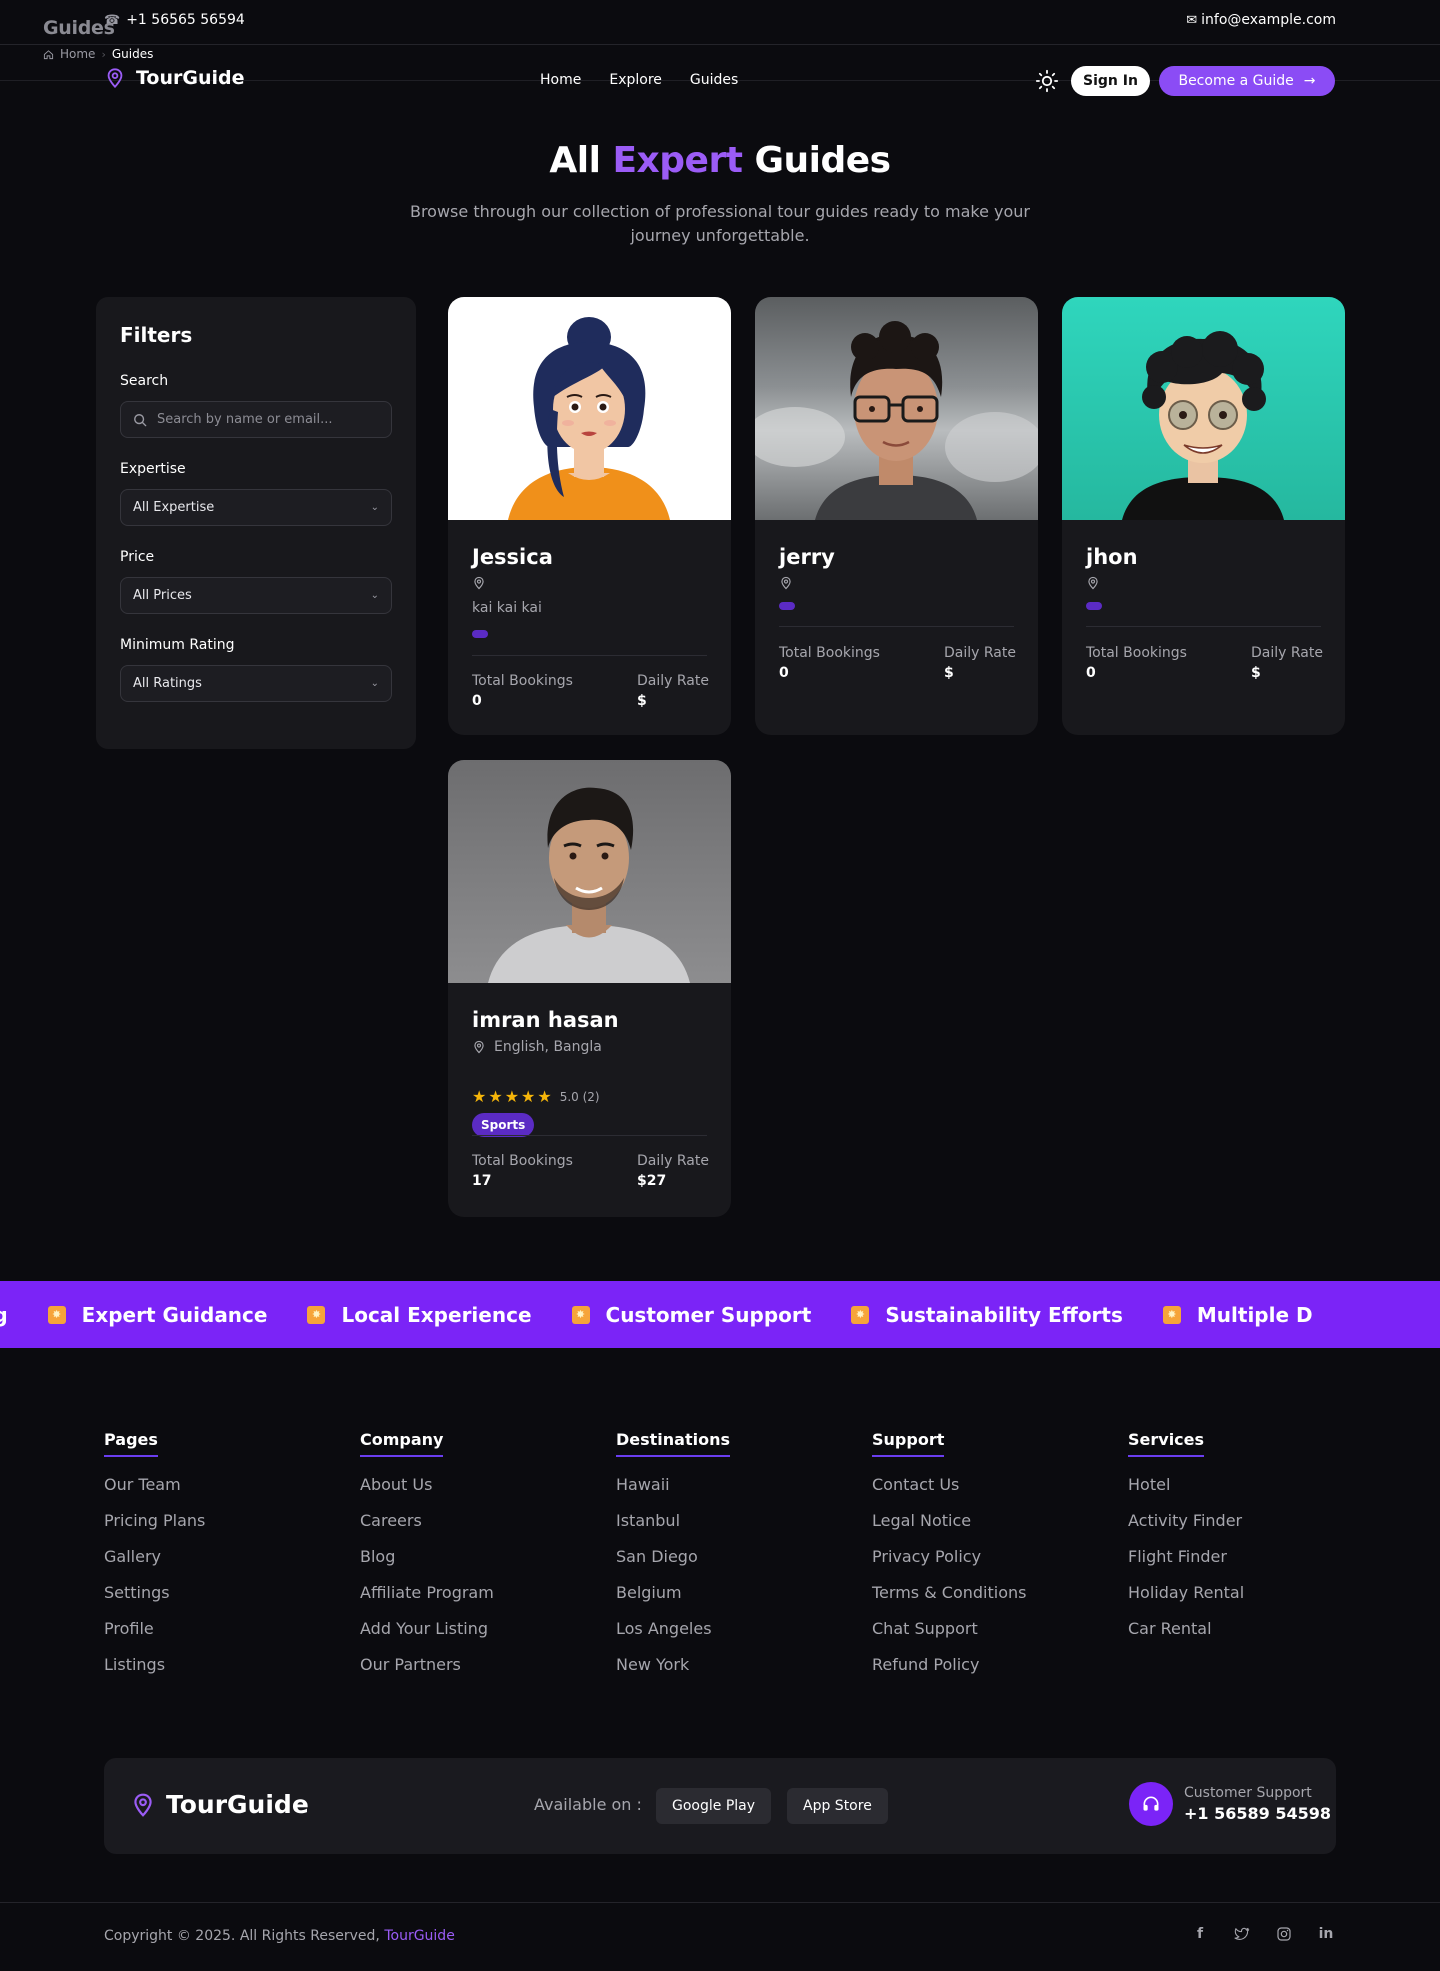 Image resolution: width=1440 pixels, height=1971 pixels. I want to click on linkedin-icon: in, so click(1326, 1934).